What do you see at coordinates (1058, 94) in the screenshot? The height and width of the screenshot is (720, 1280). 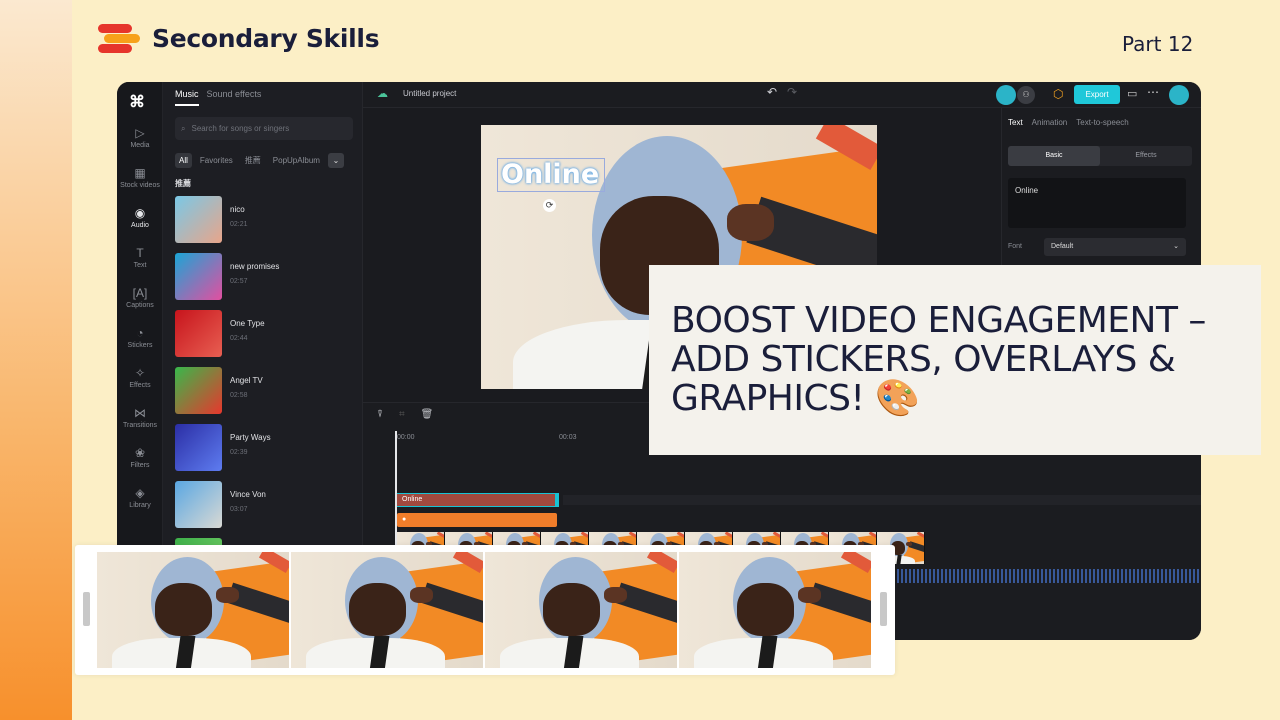 I see `pro-badge-icon: ⬡` at bounding box center [1058, 94].